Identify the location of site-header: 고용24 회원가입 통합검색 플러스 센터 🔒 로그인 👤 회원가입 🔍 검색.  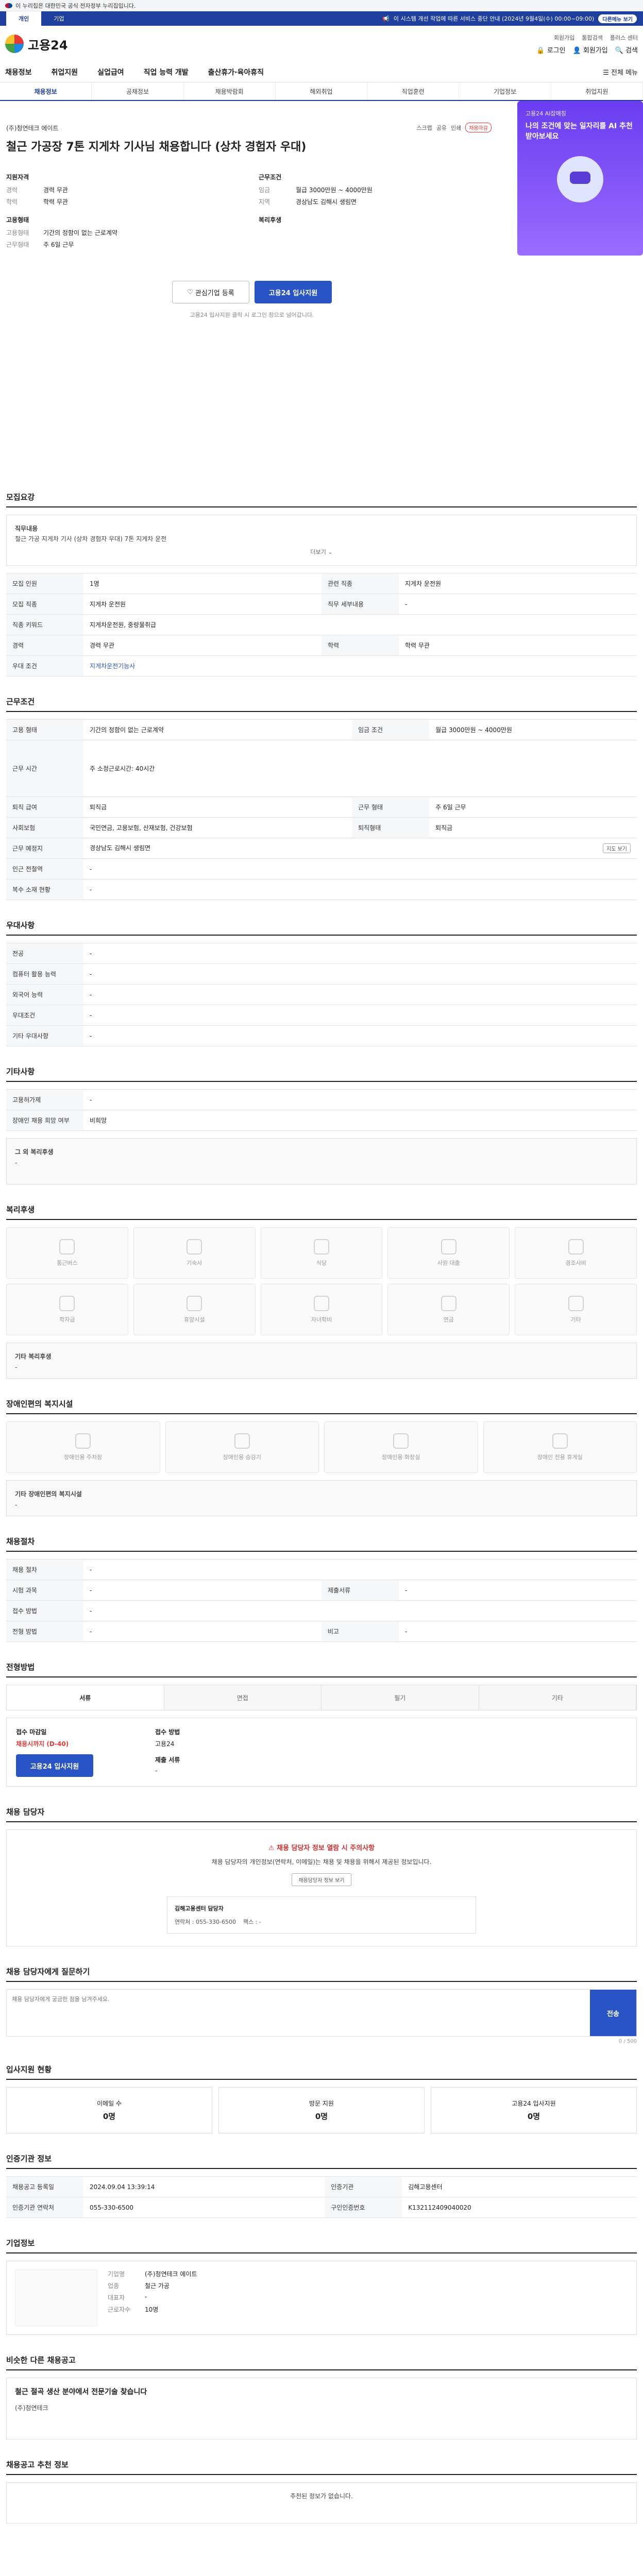
(321, 44).